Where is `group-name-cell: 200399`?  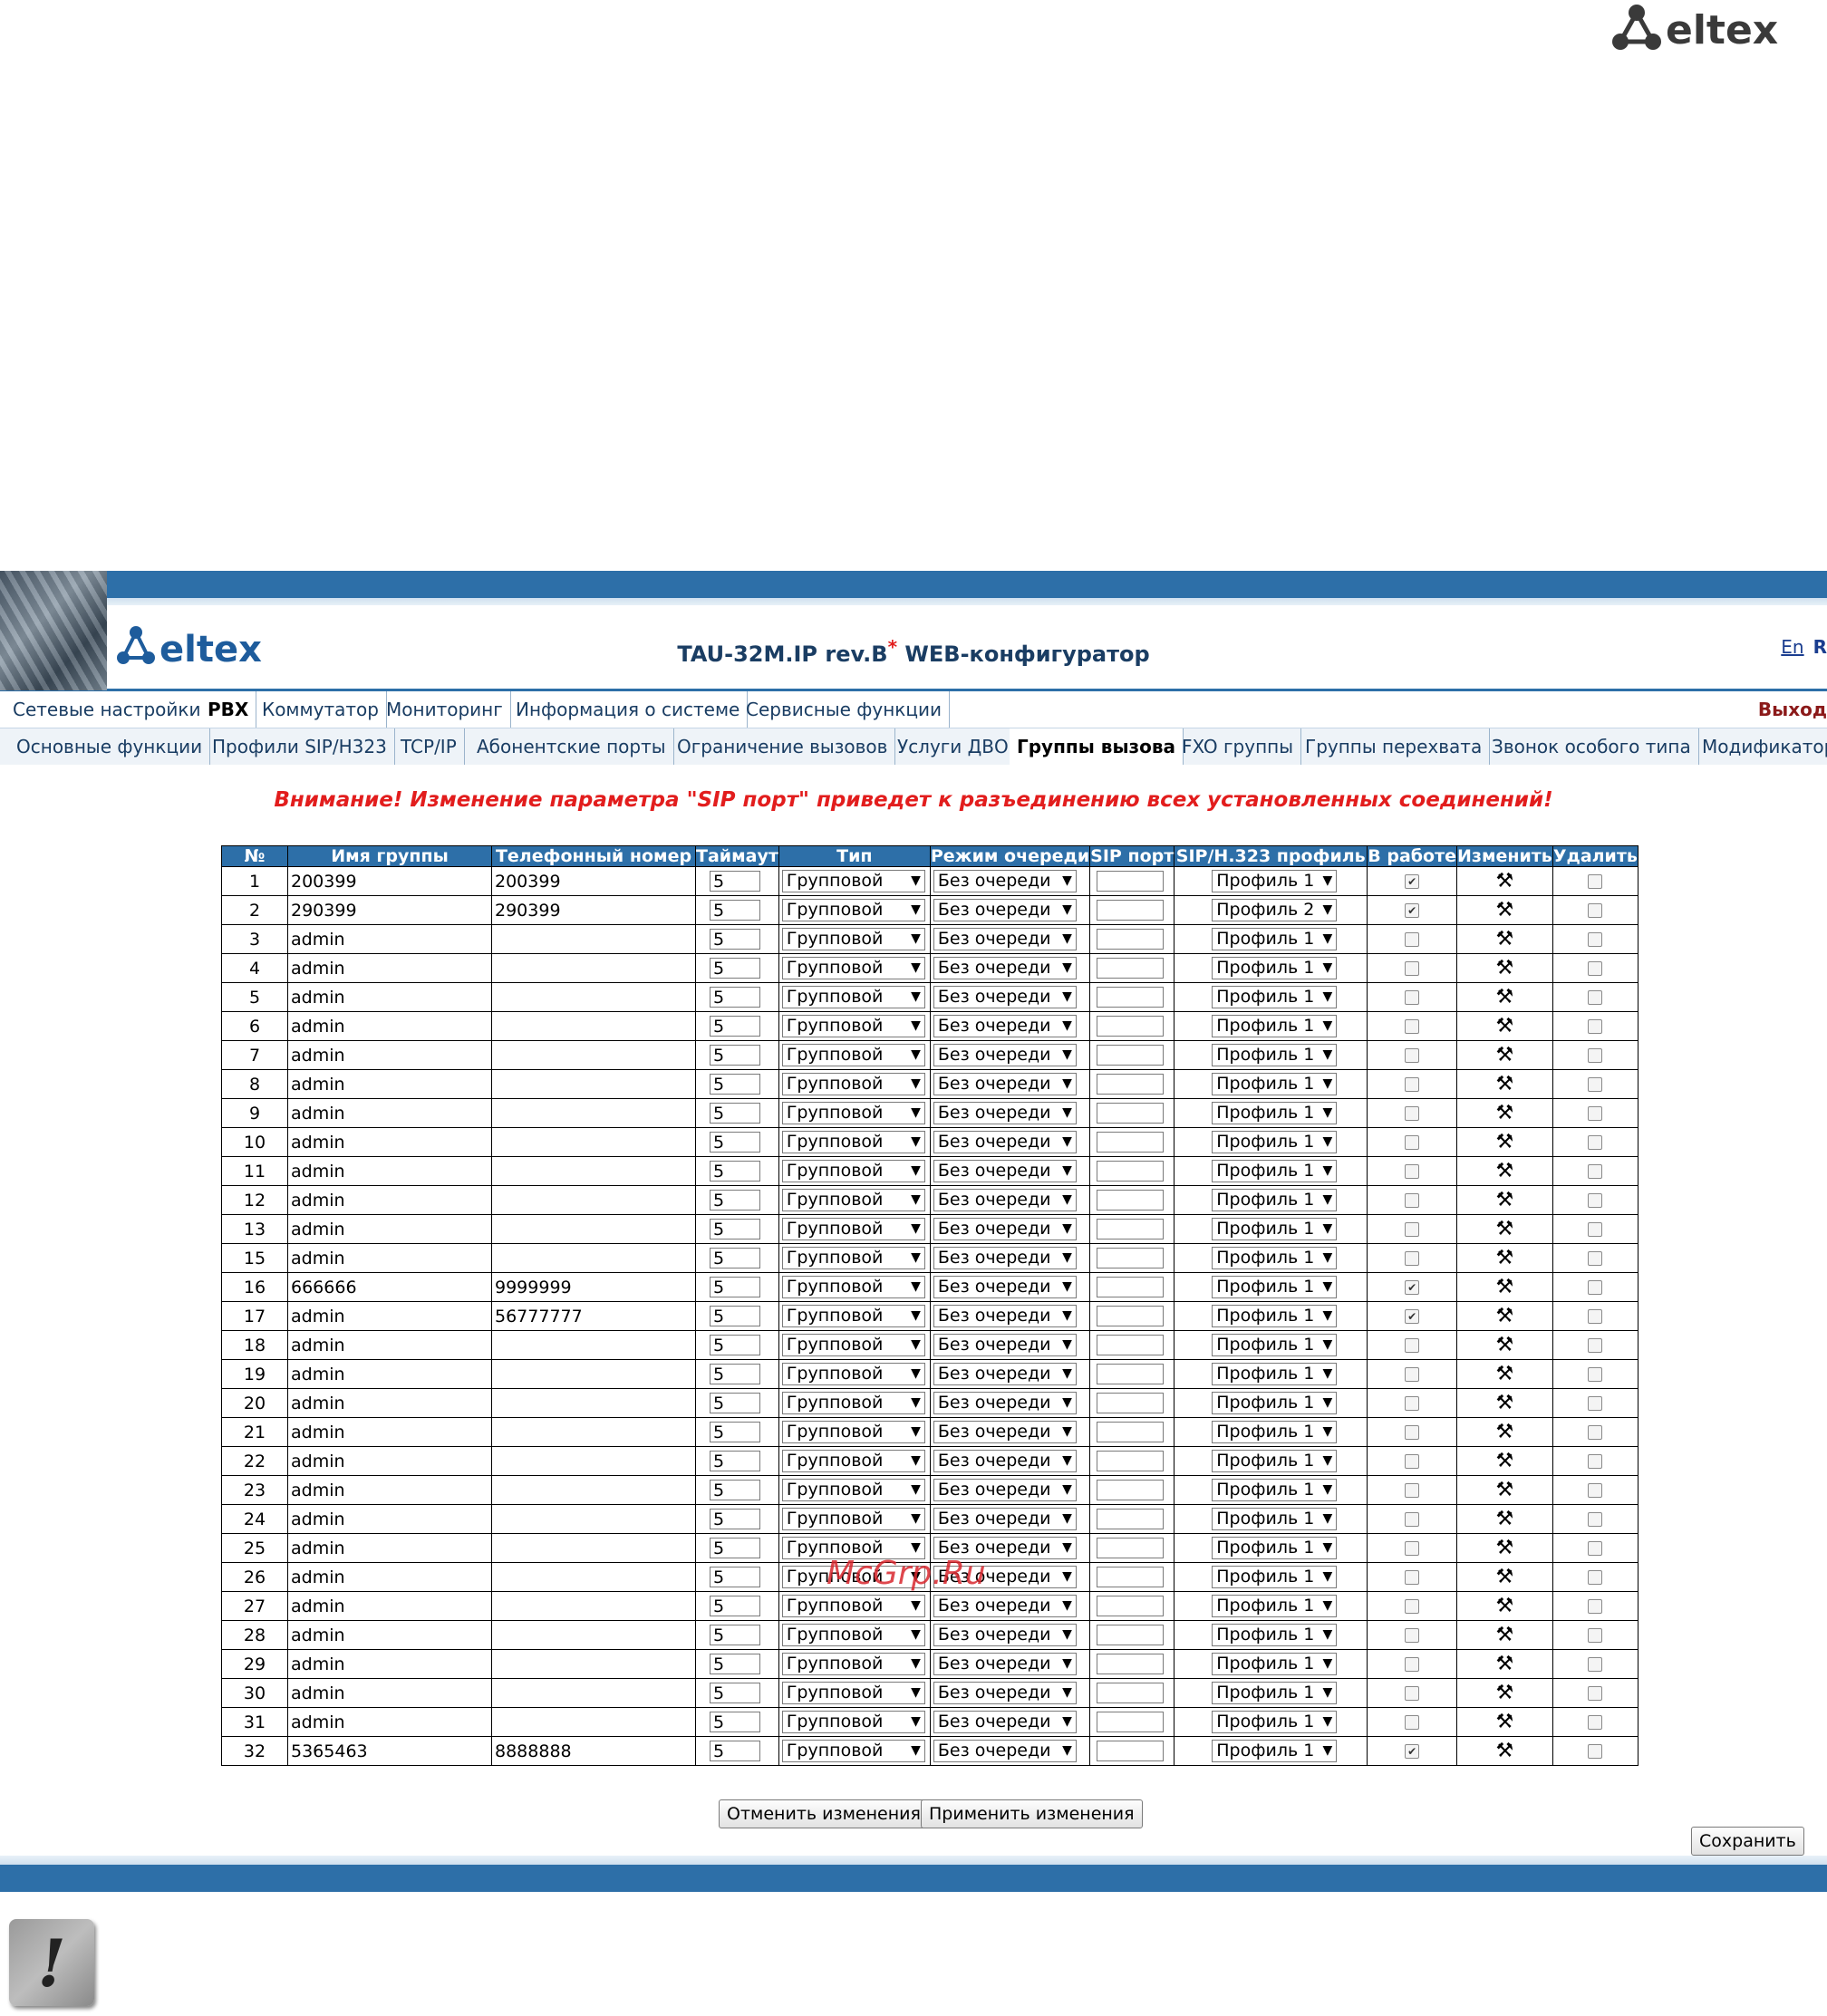 group-name-cell: 200399 is located at coordinates (389, 881).